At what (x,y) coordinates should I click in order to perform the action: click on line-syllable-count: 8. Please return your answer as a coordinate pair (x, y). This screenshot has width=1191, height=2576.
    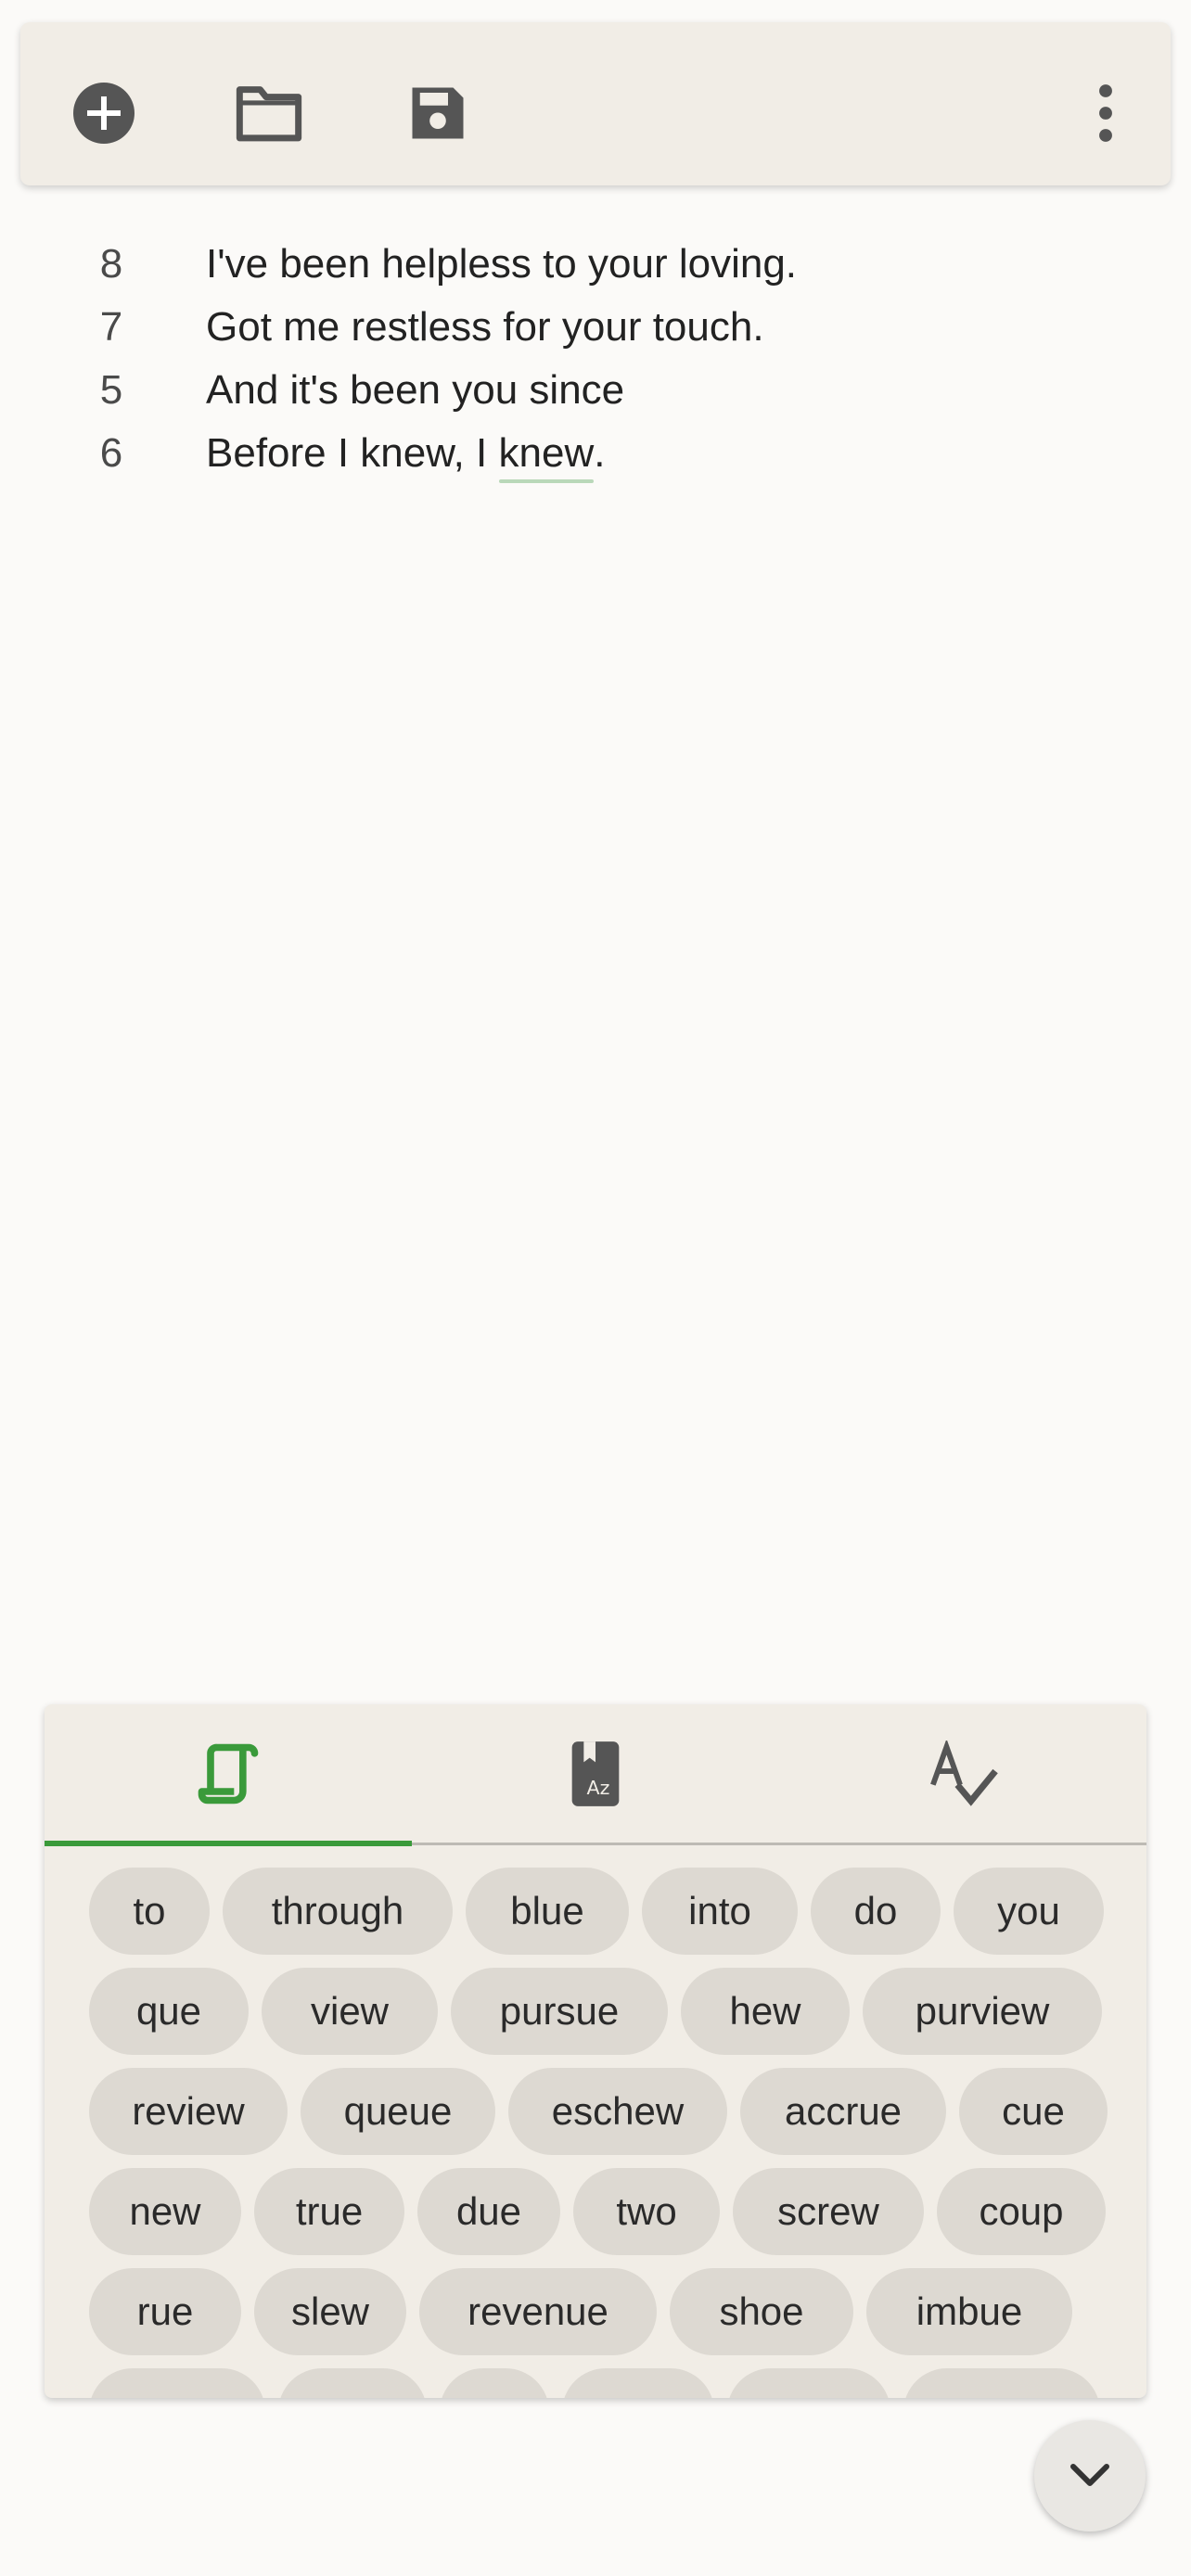
    Looking at the image, I should click on (111, 264).